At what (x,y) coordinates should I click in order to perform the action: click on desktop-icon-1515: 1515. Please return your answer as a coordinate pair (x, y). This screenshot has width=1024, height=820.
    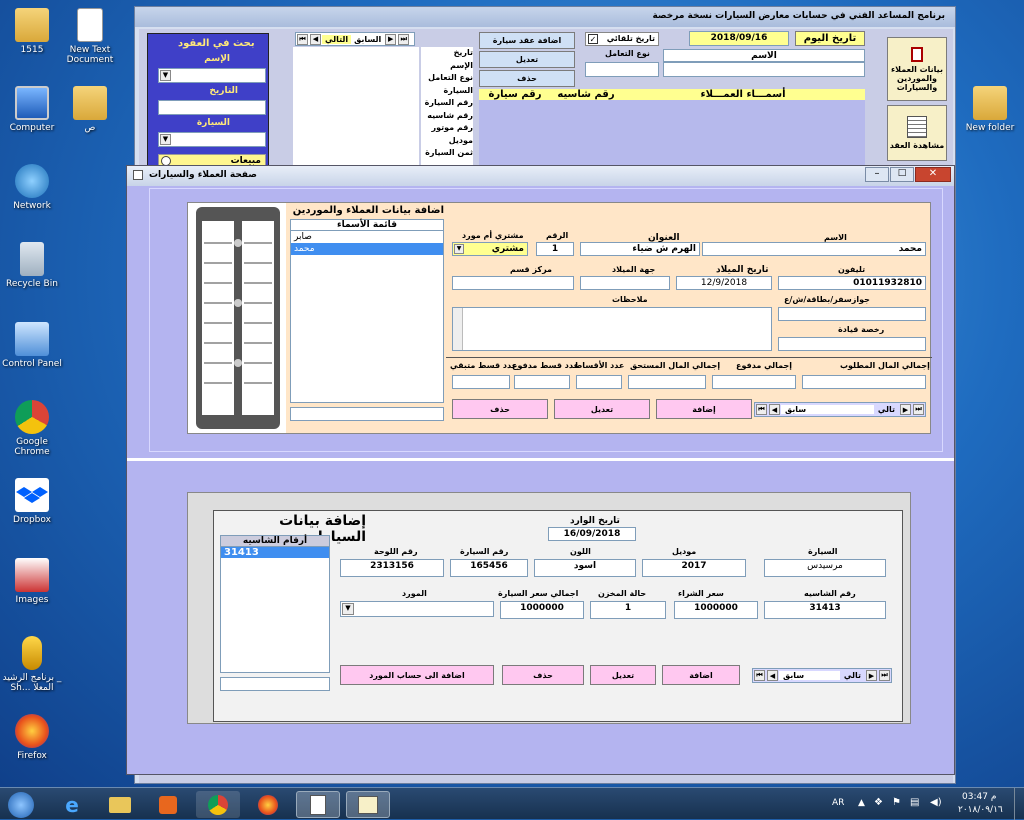
    Looking at the image, I should click on (32, 31).